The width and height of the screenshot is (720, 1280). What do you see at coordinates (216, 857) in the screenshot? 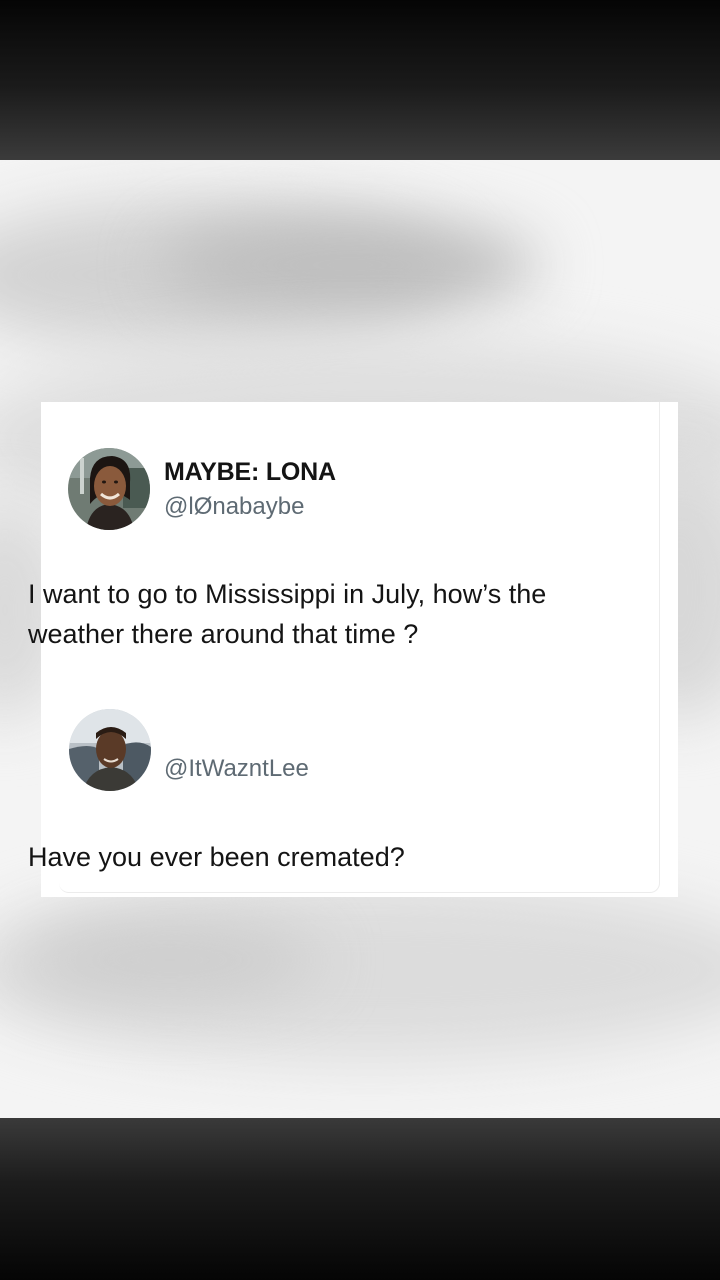
I see `reply-text: Have you ever been cremated?` at bounding box center [216, 857].